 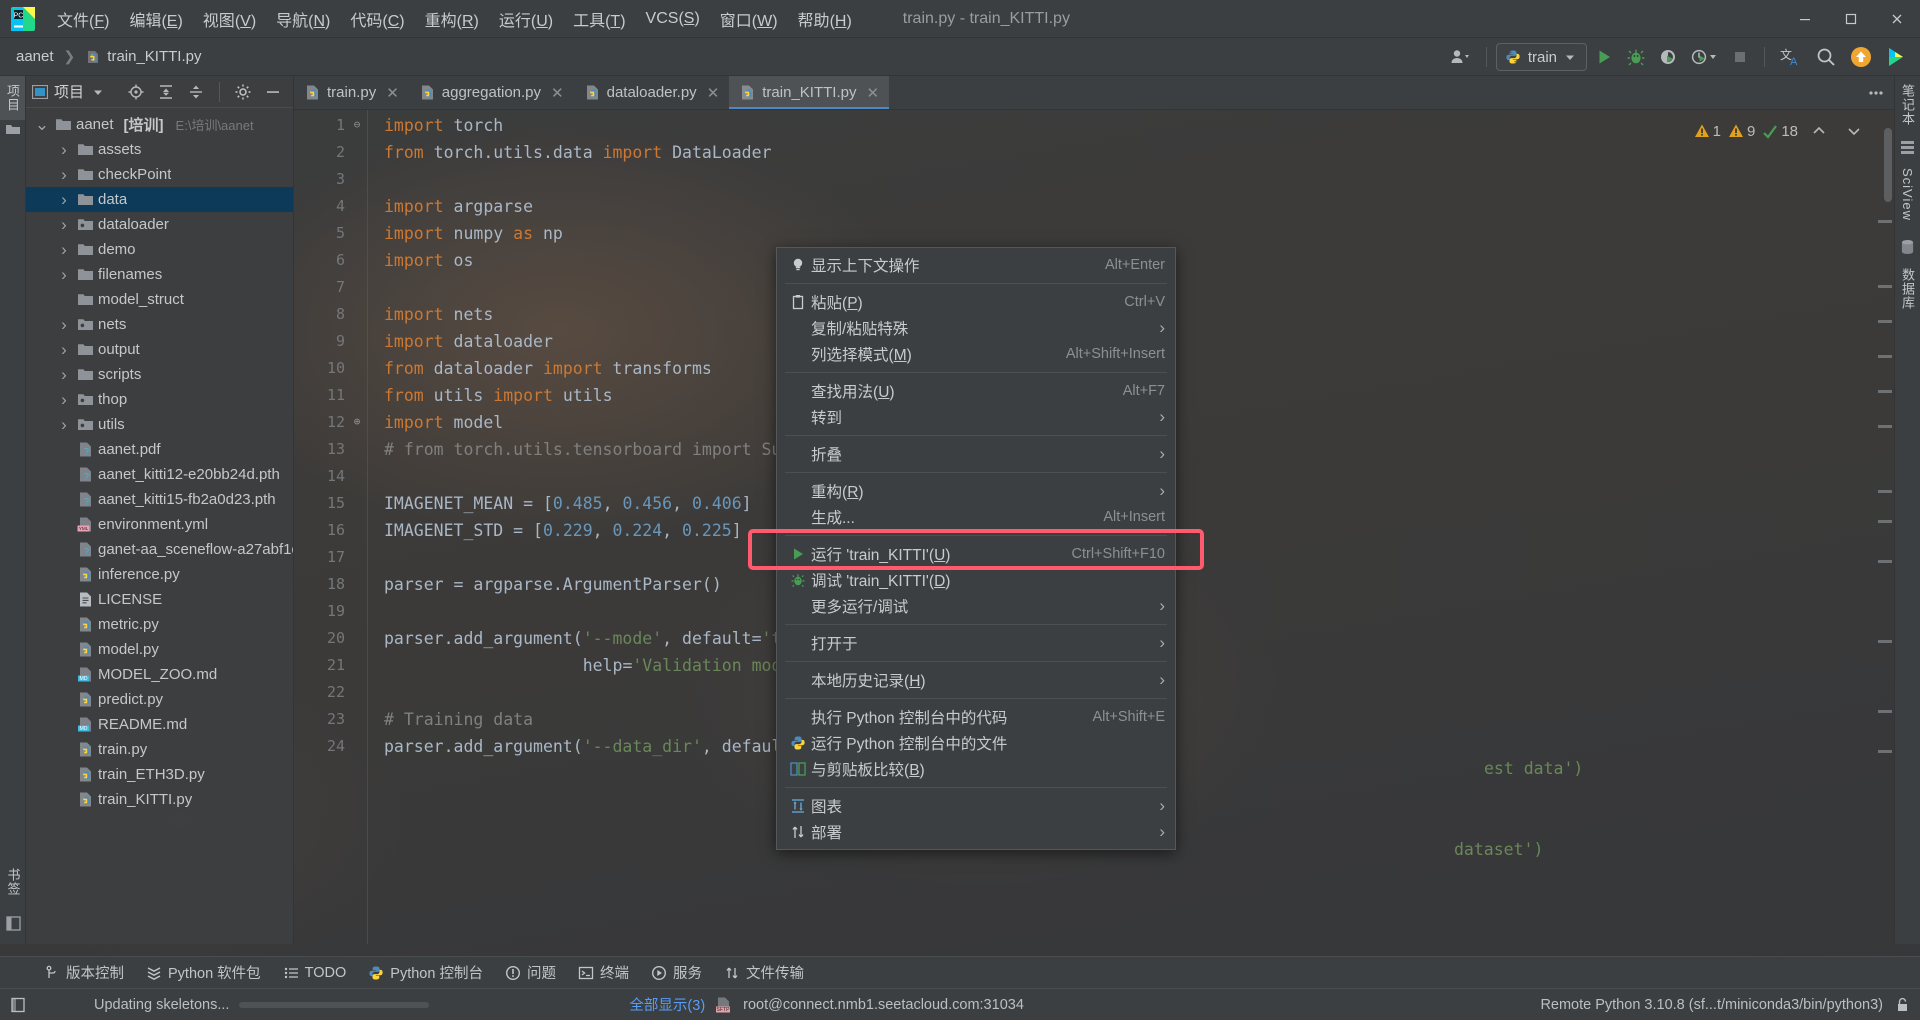 I want to click on code-fold-icon: ⊖, so click(x=357, y=125).